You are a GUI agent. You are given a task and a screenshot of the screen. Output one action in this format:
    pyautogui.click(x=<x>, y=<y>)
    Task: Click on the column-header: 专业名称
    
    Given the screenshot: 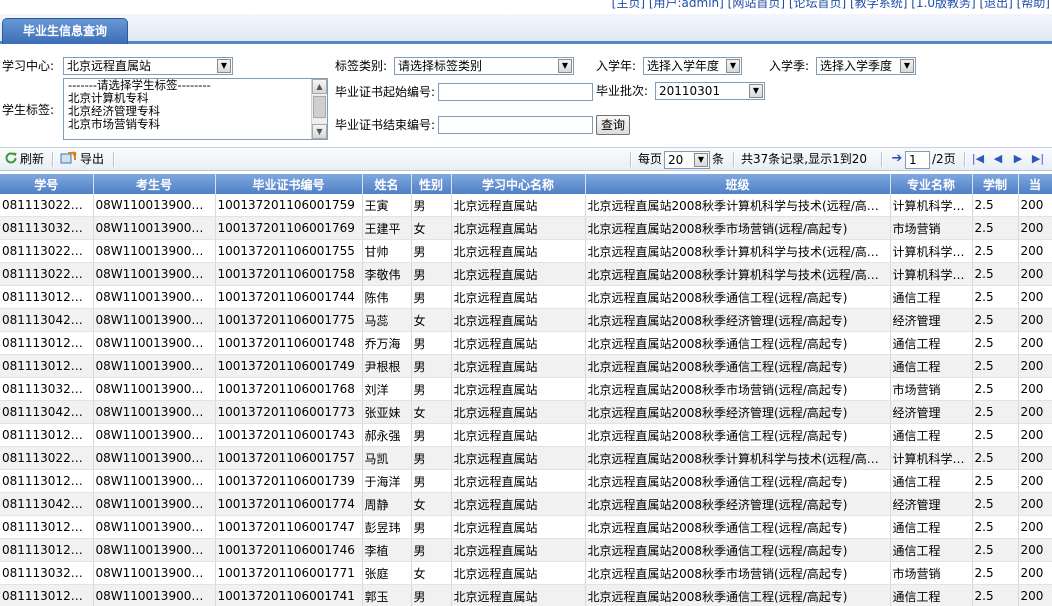 What is the action you would take?
    pyautogui.click(x=931, y=184)
    